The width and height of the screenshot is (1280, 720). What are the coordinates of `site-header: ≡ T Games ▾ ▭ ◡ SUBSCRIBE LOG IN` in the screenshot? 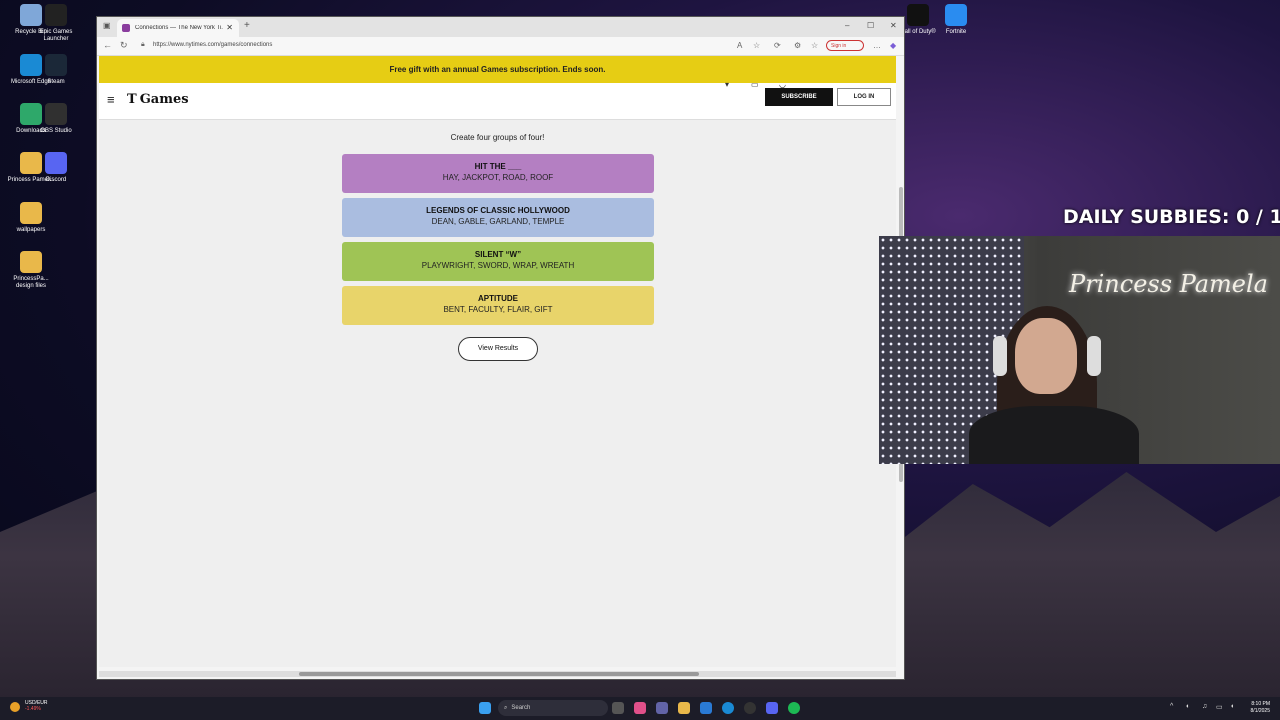 It's located at (497, 100).